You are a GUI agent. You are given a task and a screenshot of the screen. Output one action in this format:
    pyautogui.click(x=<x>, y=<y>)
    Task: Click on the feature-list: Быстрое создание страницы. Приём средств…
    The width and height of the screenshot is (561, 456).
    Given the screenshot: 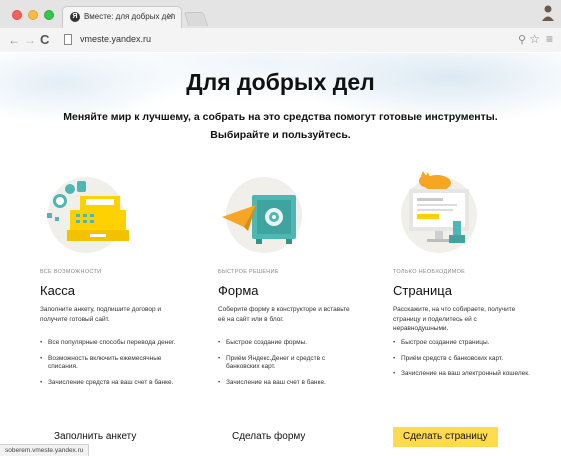 What is the action you would take?
    pyautogui.click(x=463, y=362)
    